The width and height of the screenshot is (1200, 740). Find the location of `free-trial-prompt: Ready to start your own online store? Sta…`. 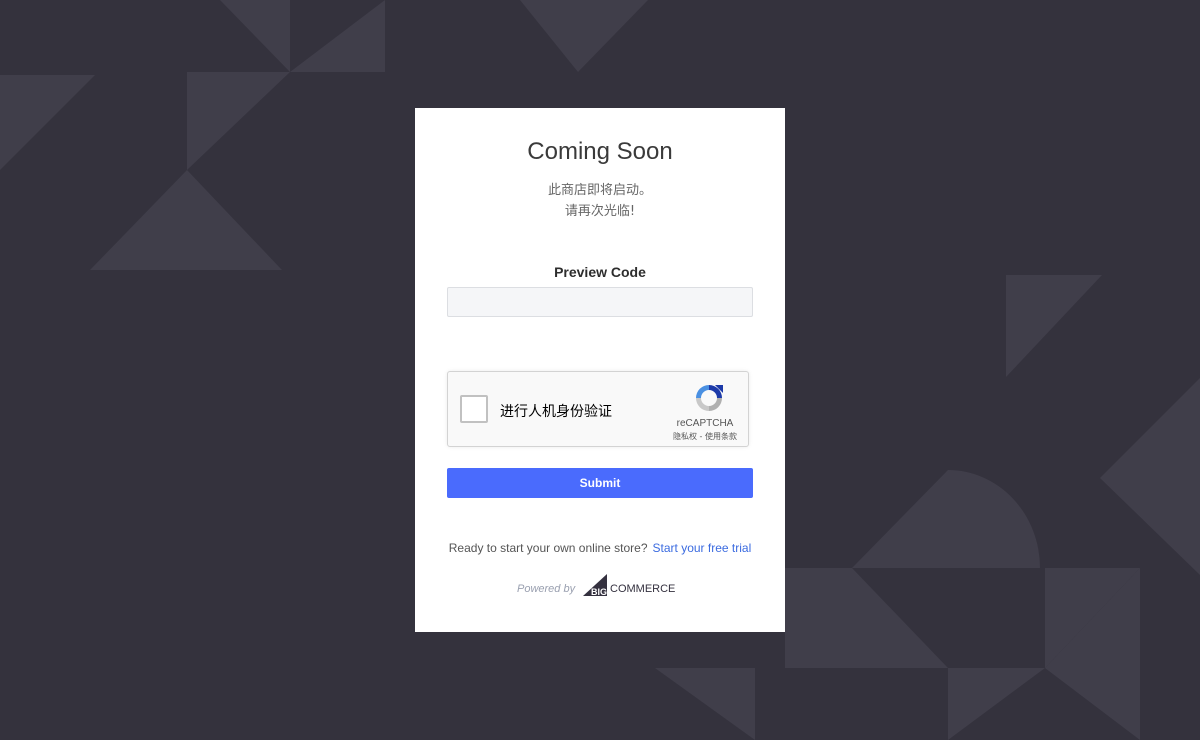

free-trial-prompt: Ready to start your own online store? Sta… is located at coordinates (600, 548).